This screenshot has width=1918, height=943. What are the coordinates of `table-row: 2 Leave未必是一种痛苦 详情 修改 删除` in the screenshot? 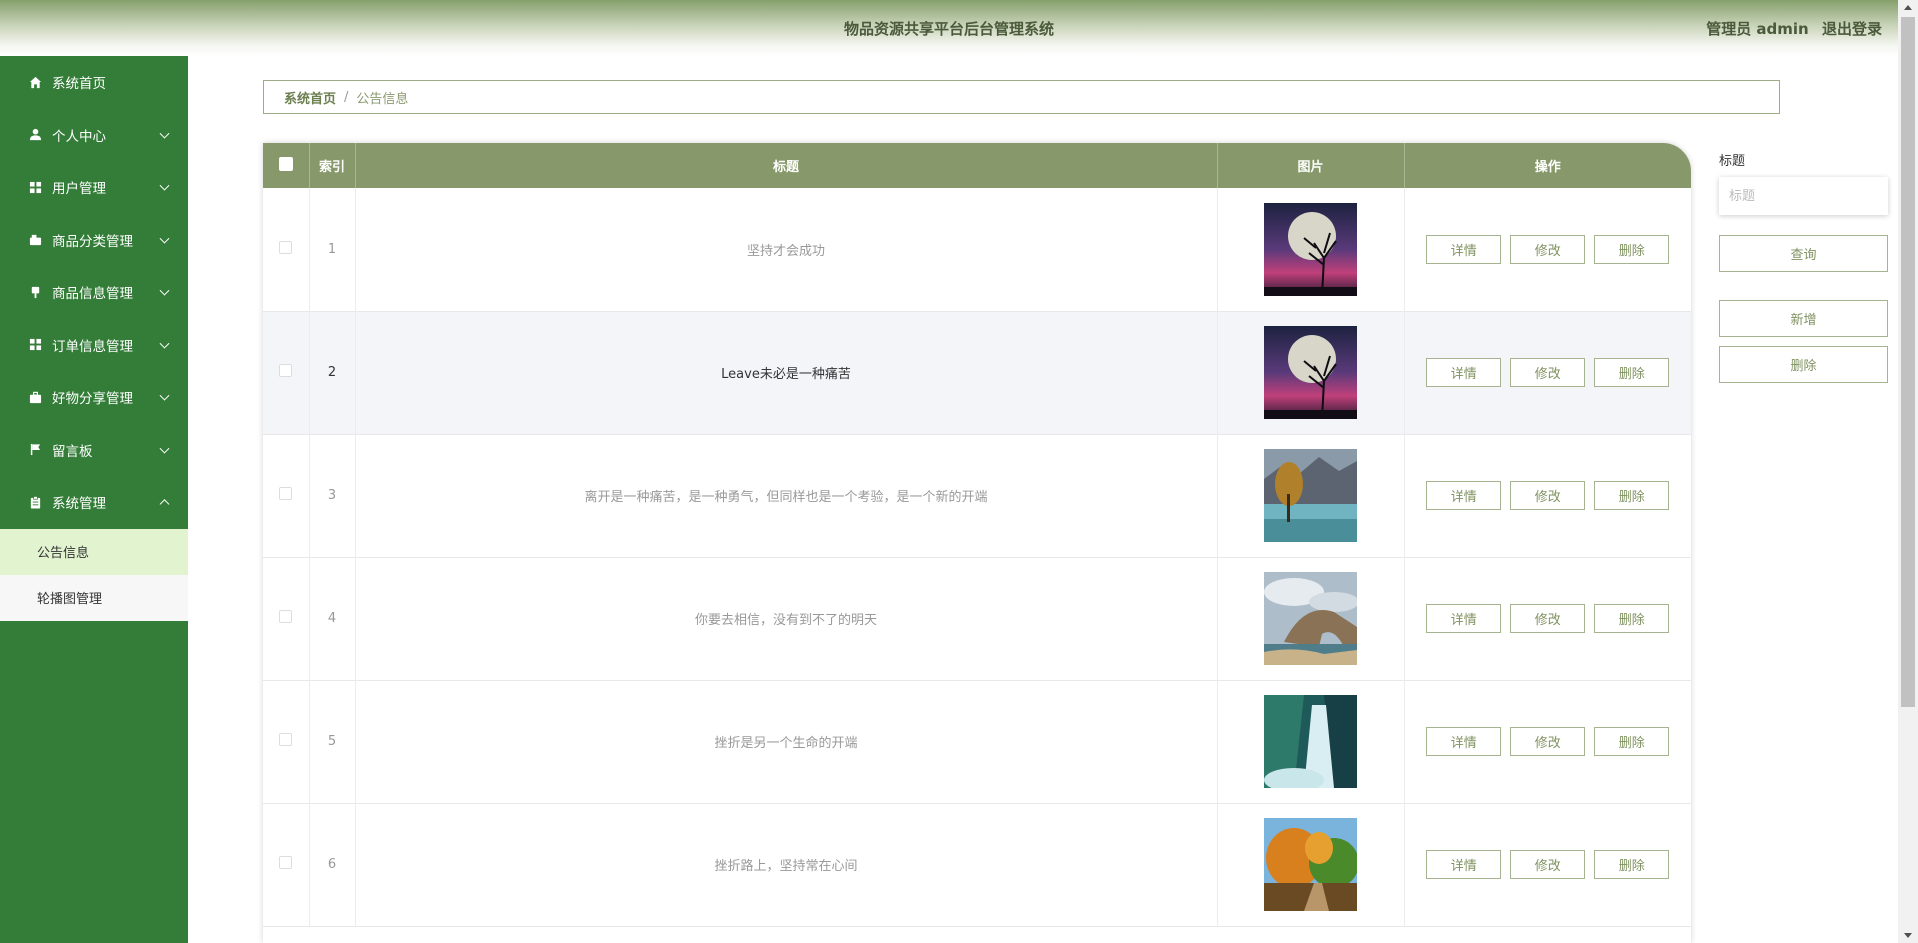 It's located at (977, 372).